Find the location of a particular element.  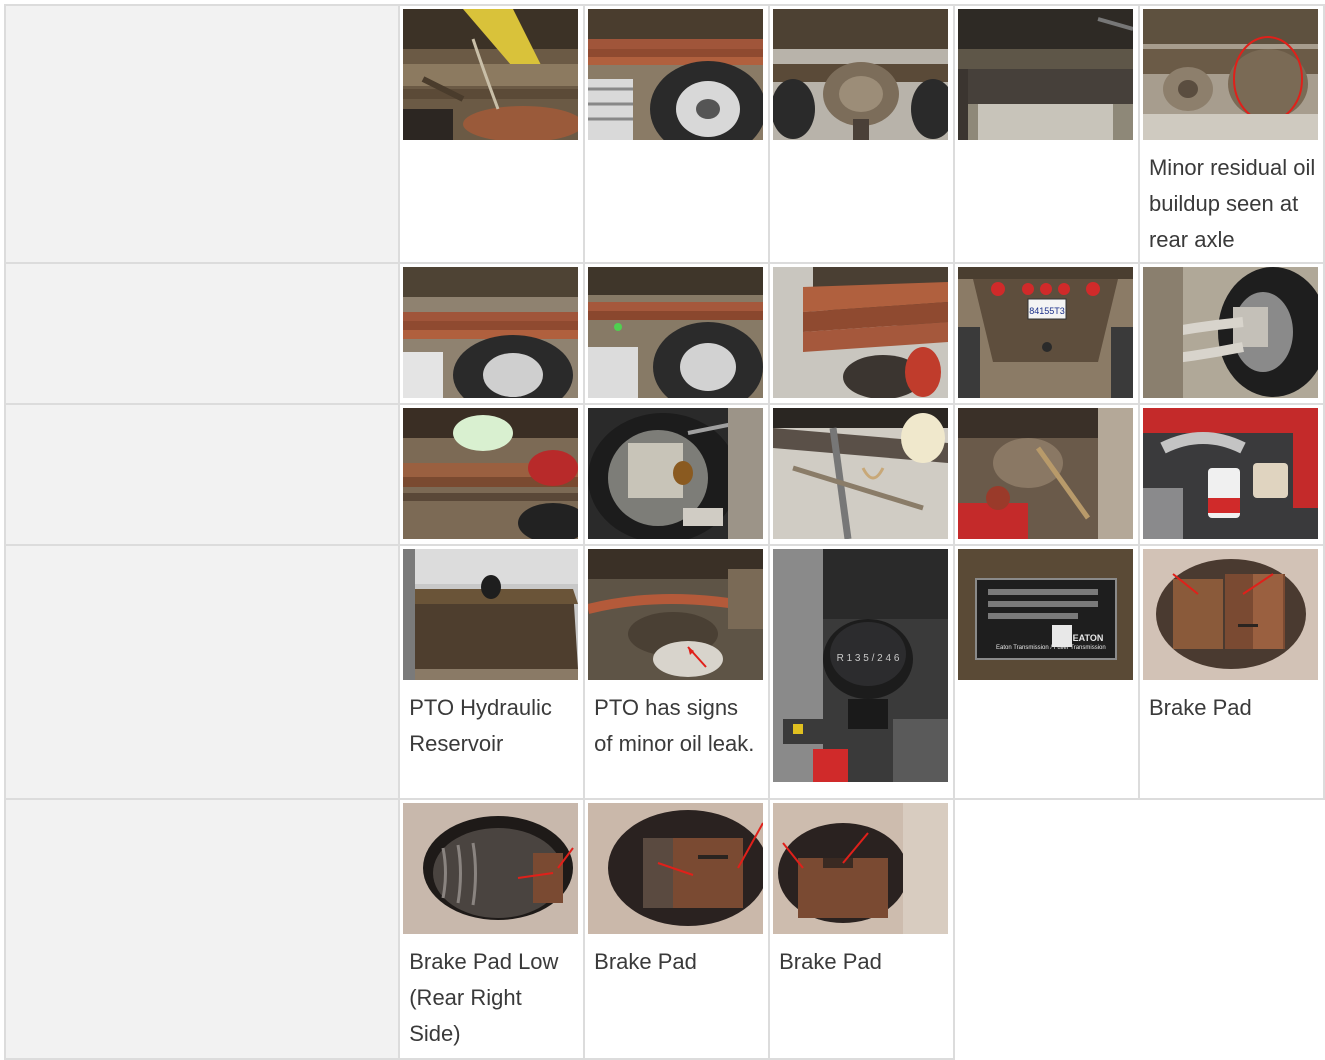

undercarriage-frame-photo is located at coordinates (491, 74).